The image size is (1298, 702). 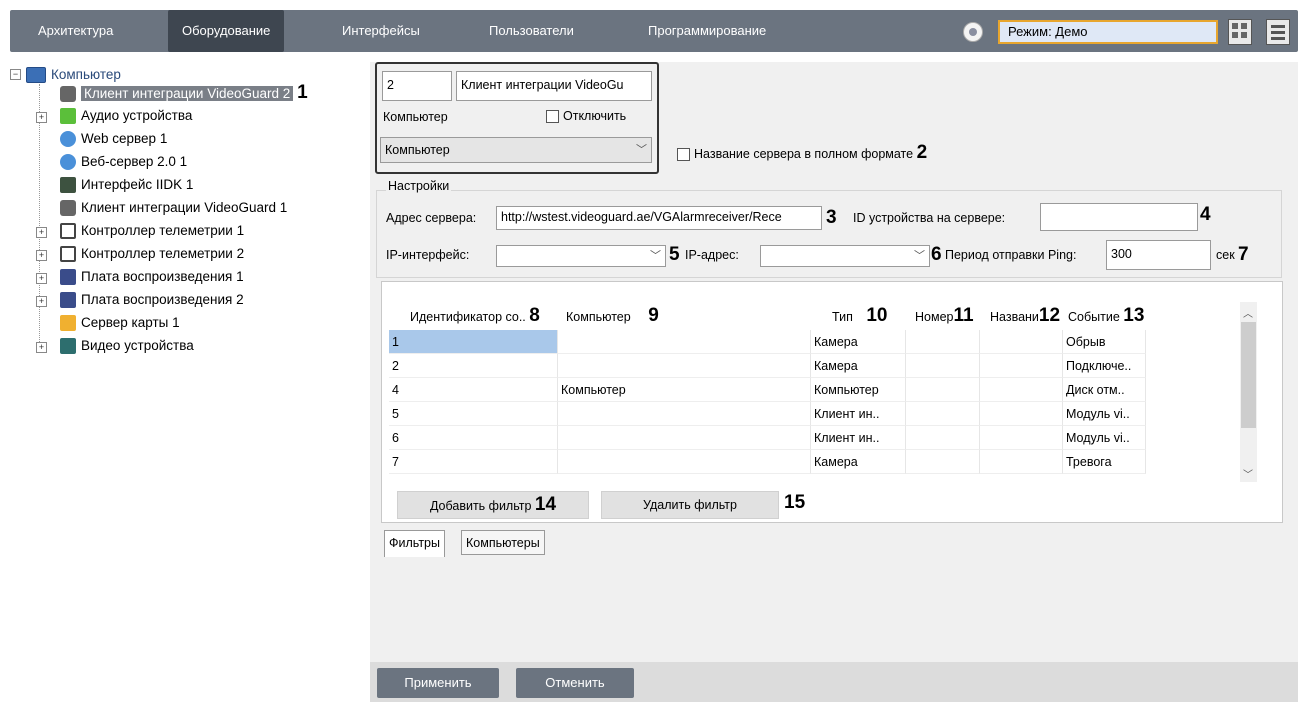 I want to click on table-cell: 5, so click(x=473, y=414).